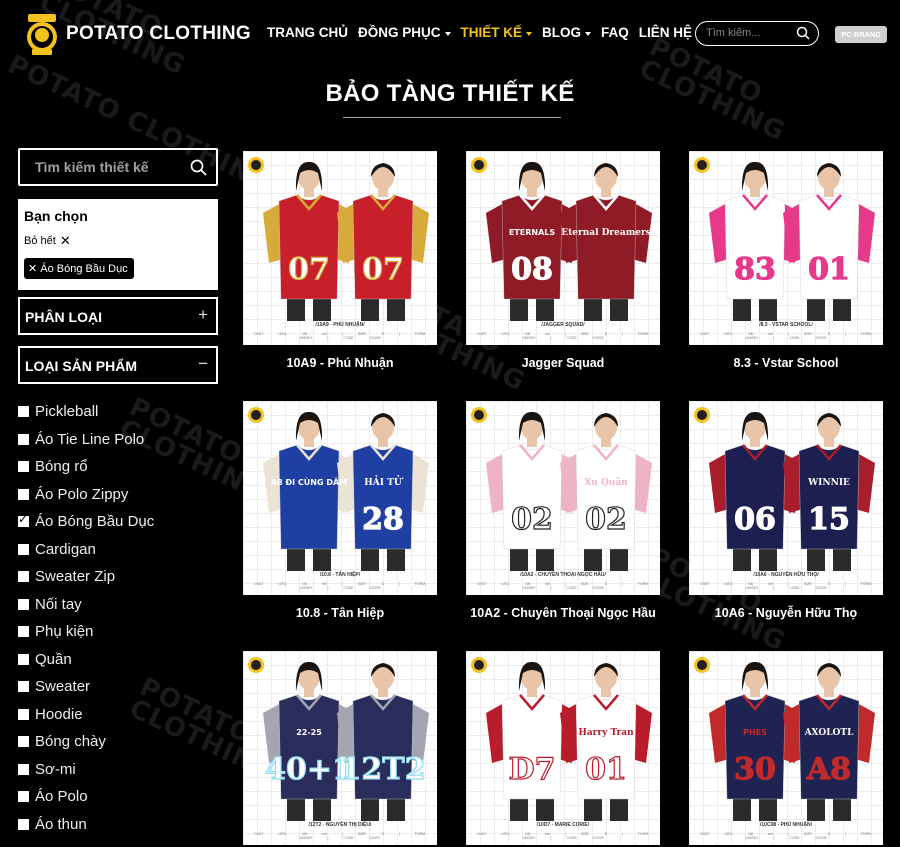  What do you see at coordinates (404, 32) in the screenshot?
I see `nav-item: ĐỒNG PHỤC` at bounding box center [404, 32].